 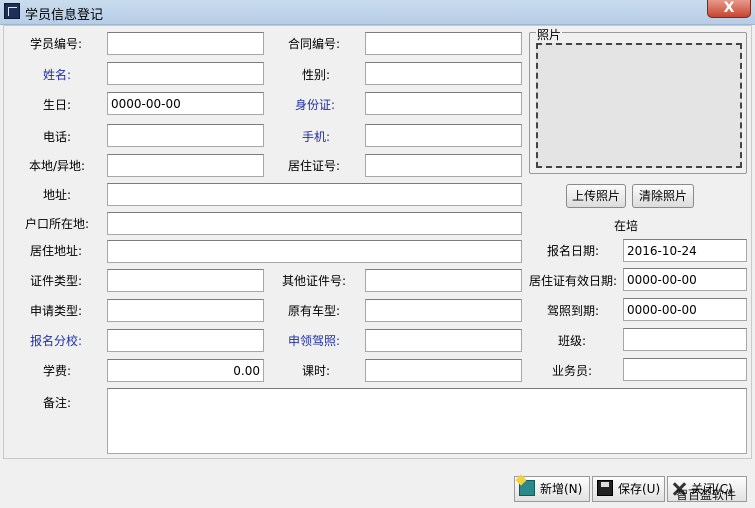 I want to click on label-gender: 性别:, so click(x=316, y=75).